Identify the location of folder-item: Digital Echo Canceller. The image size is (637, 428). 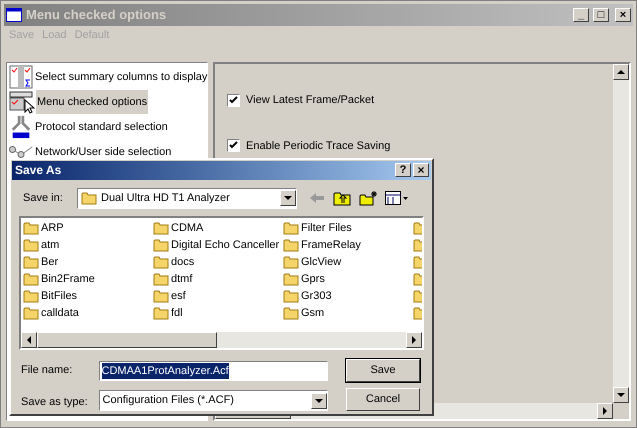
(216, 245).